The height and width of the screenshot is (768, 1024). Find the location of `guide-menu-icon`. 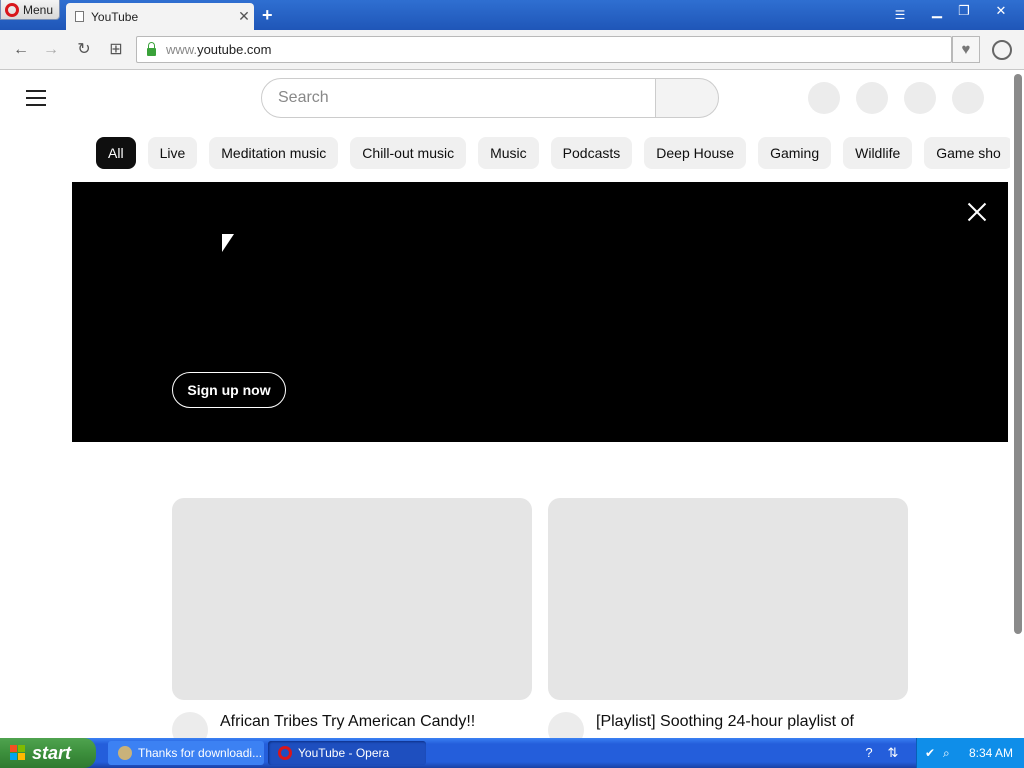

guide-menu-icon is located at coordinates (36, 98).